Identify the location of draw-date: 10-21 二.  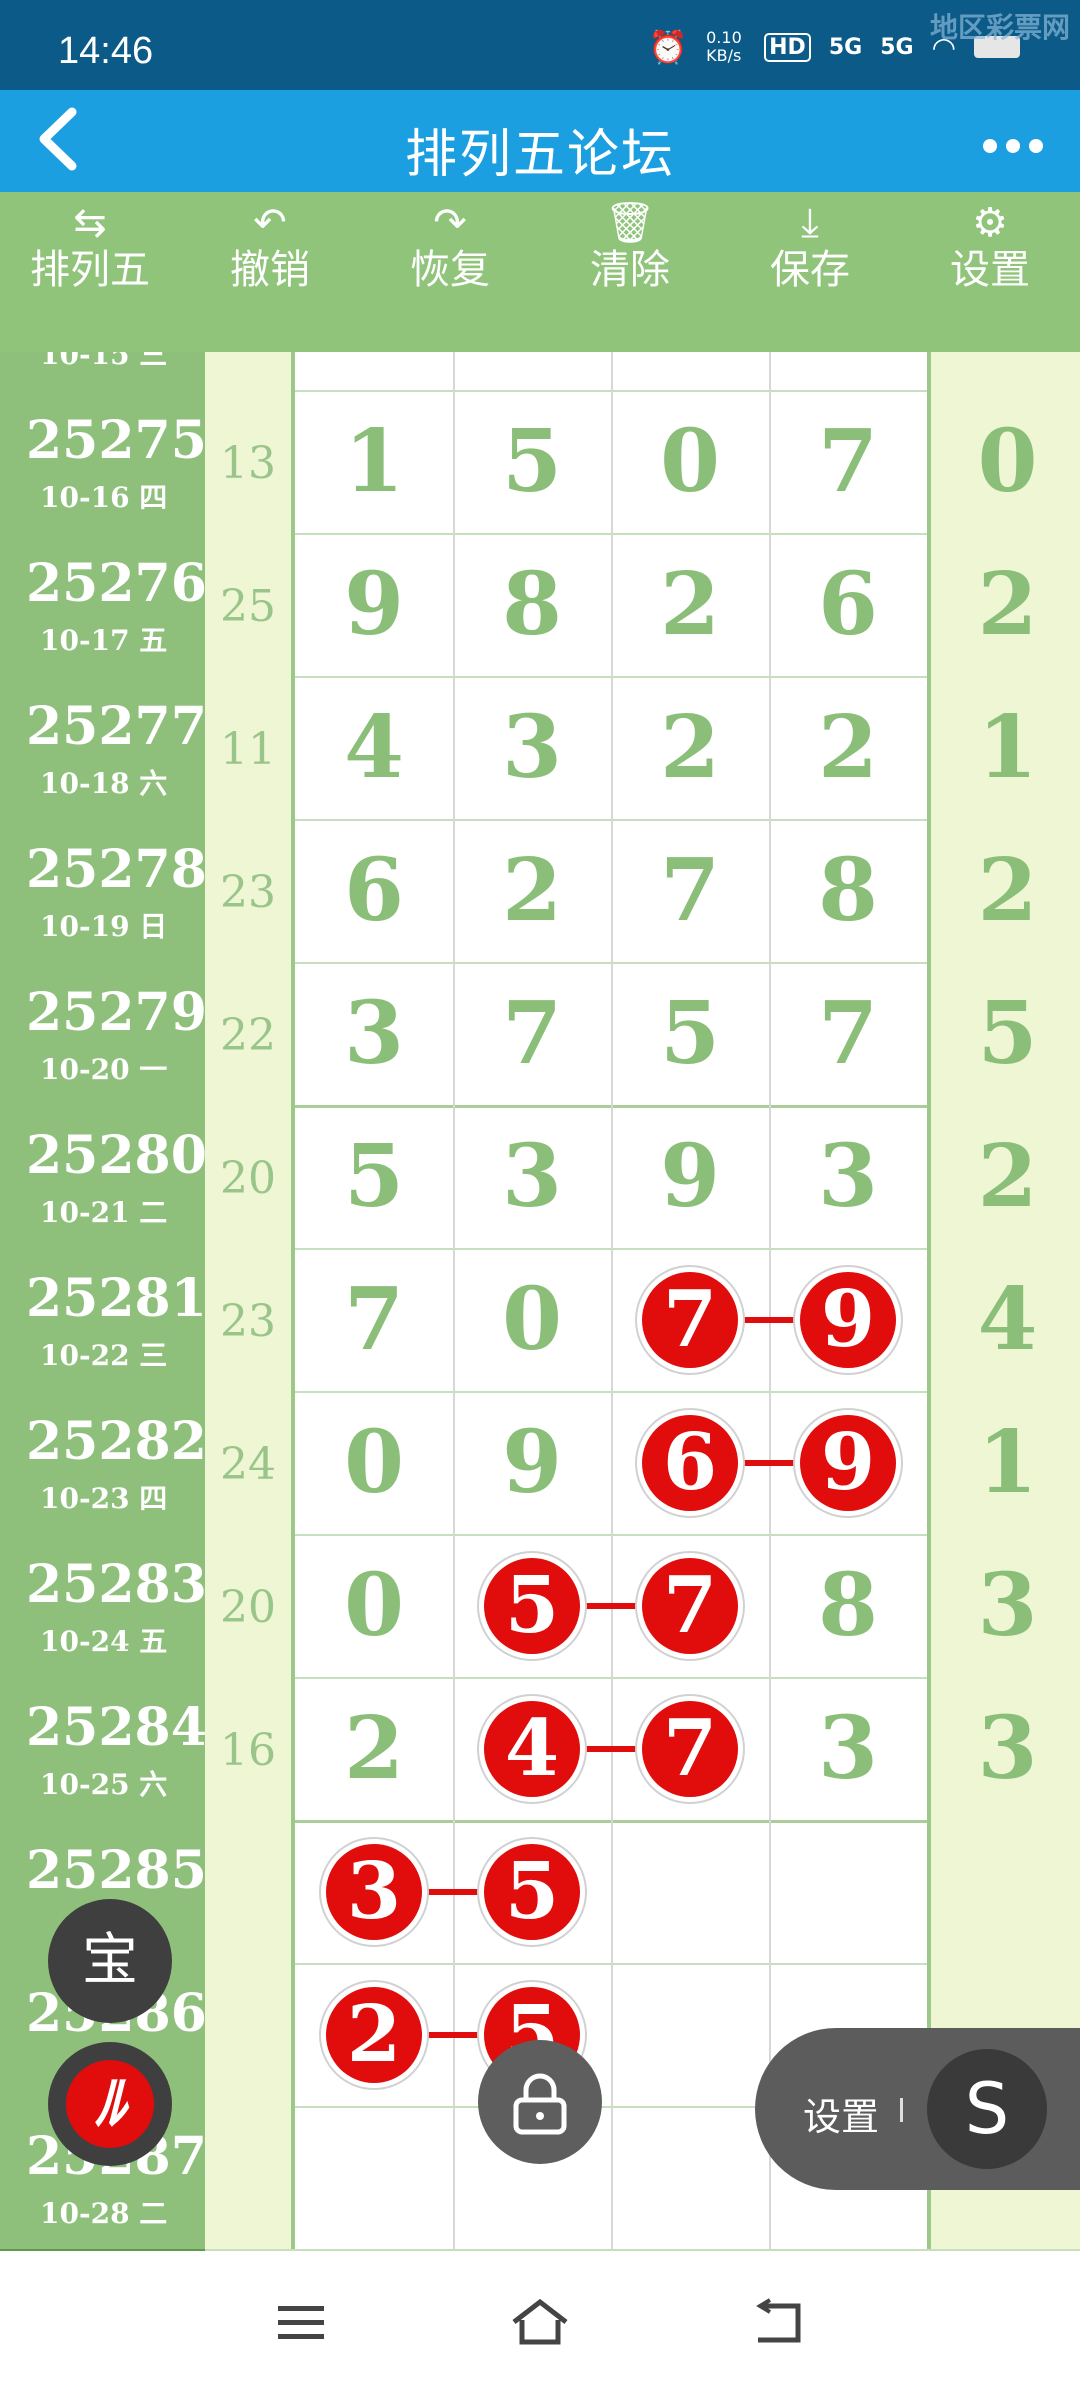
(104, 1212).